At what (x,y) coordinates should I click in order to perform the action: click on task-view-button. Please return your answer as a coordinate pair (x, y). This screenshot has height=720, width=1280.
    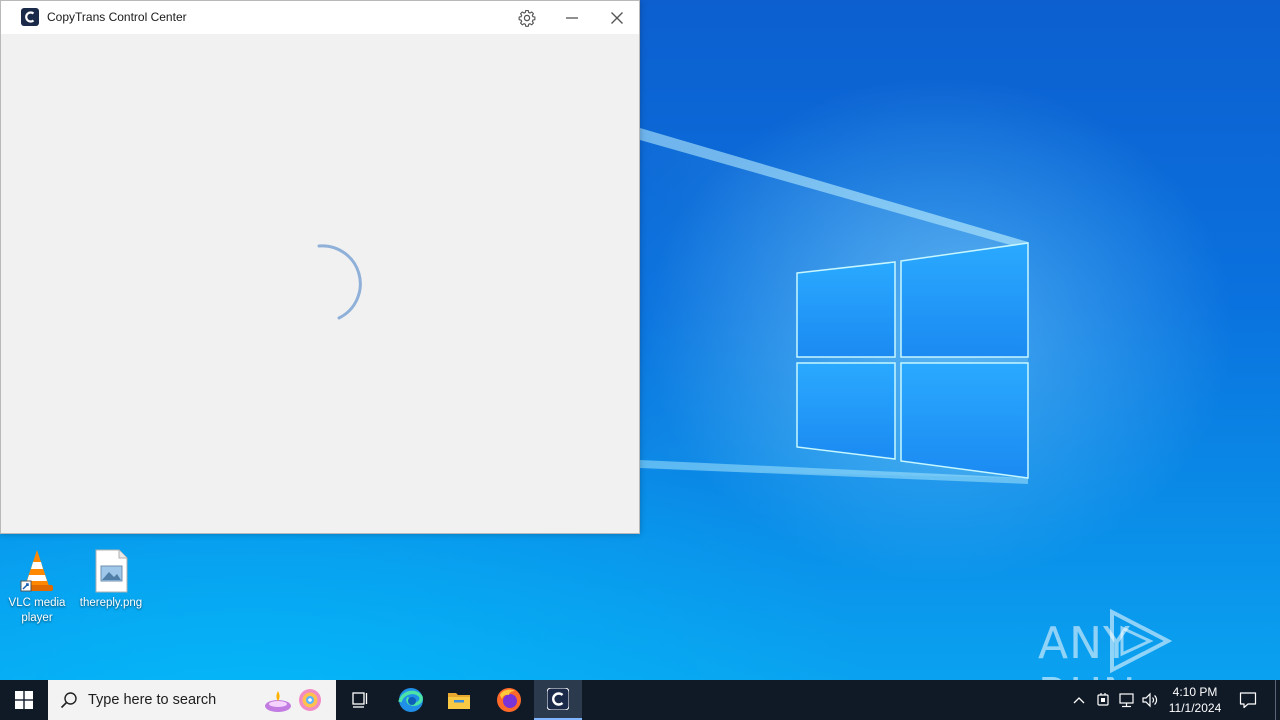
    Looking at the image, I should click on (360, 700).